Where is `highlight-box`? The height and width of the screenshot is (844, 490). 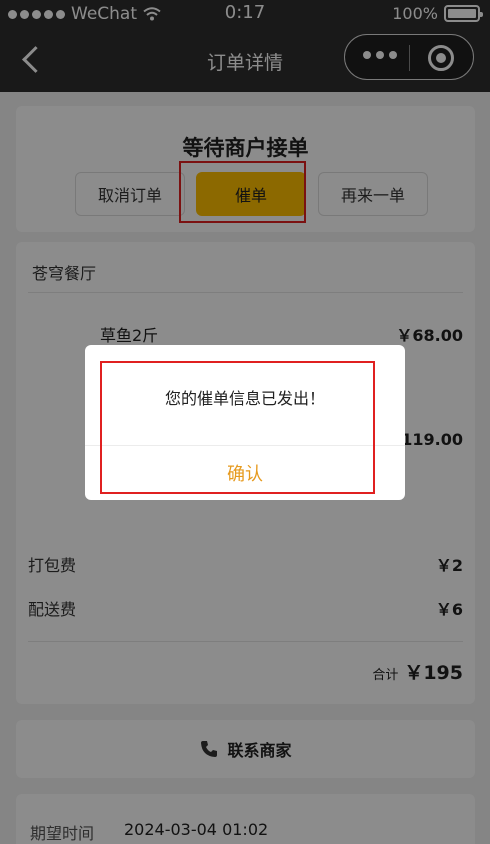
highlight-box is located at coordinates (237, 427).